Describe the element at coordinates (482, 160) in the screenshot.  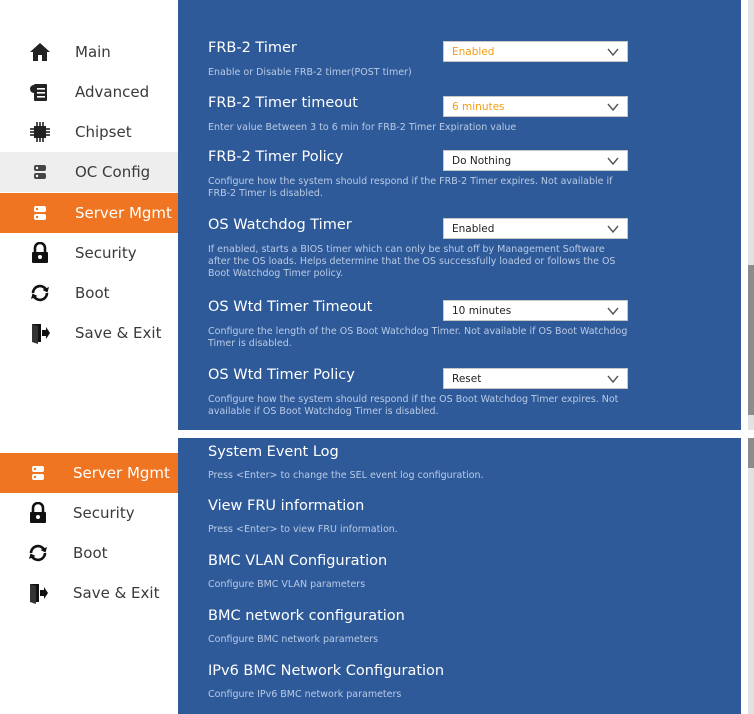
I see `dropdown-value: Do Nothing` at that location.